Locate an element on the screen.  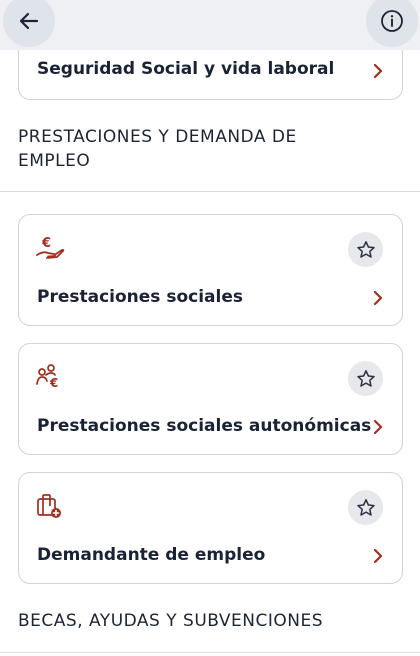
euro-hand-icon: € is located at coordinates (50, 247).